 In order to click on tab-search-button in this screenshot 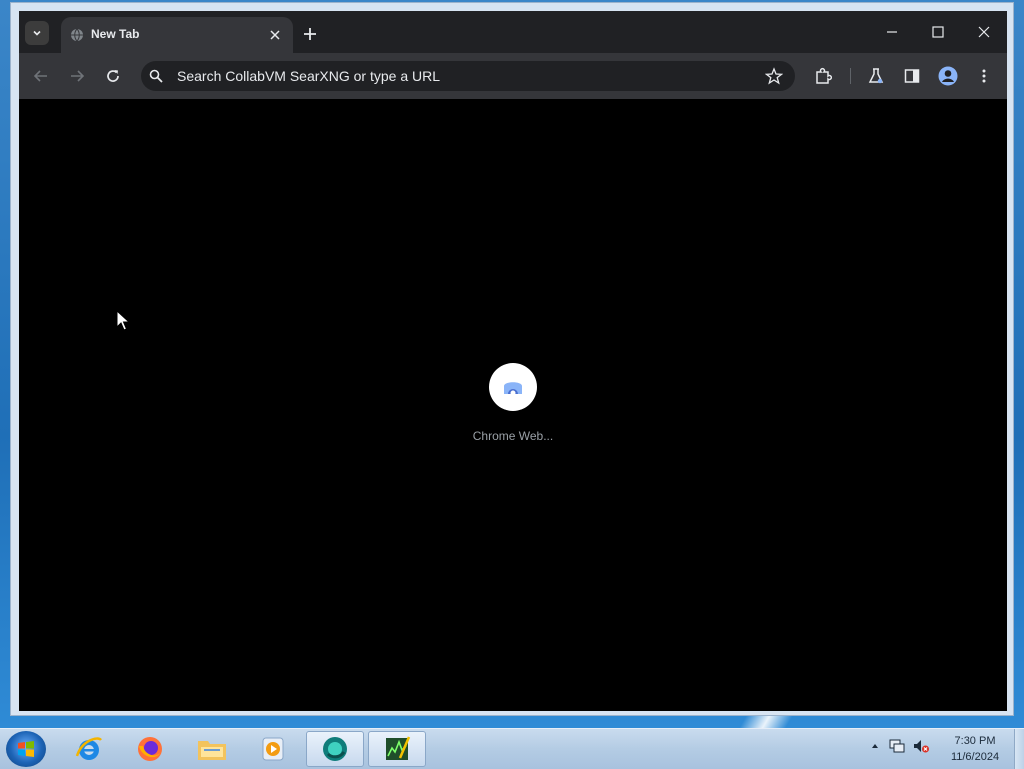, I will do `click(37, 33)`.